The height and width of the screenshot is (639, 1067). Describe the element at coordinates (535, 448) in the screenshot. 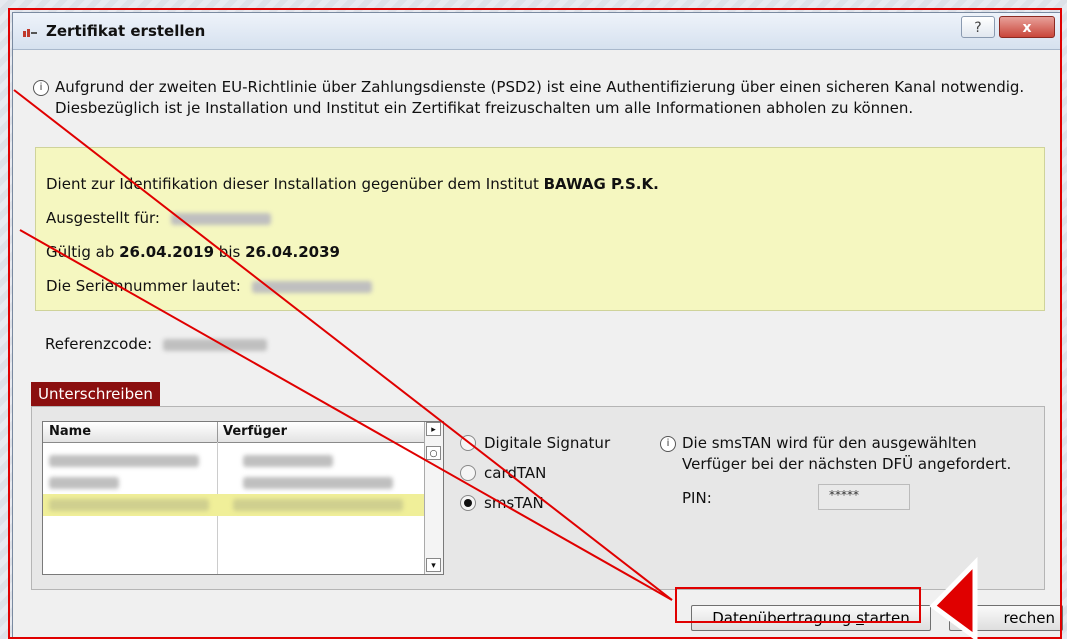

I see `radio-digitale-signatur: Digitale Signatur` at that location.